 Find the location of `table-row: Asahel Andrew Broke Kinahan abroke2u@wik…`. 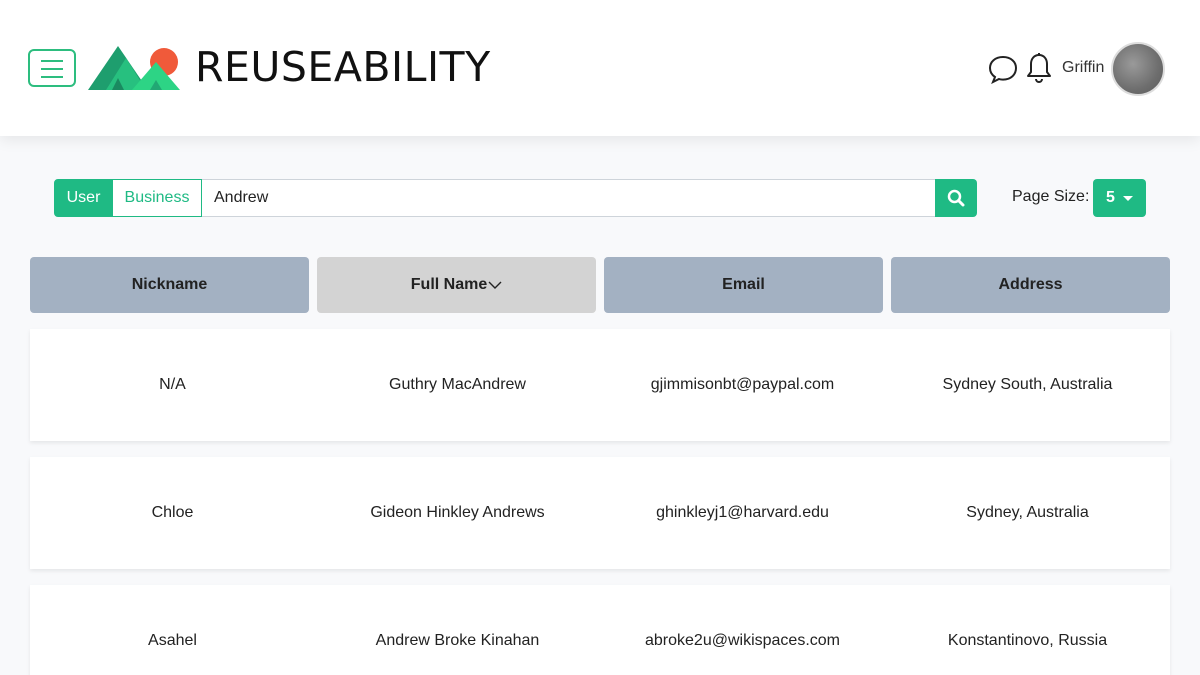

table-row: Asahel Andrew Broke Kinahan abroke2u@wik… is located at coordinates (600, 630).